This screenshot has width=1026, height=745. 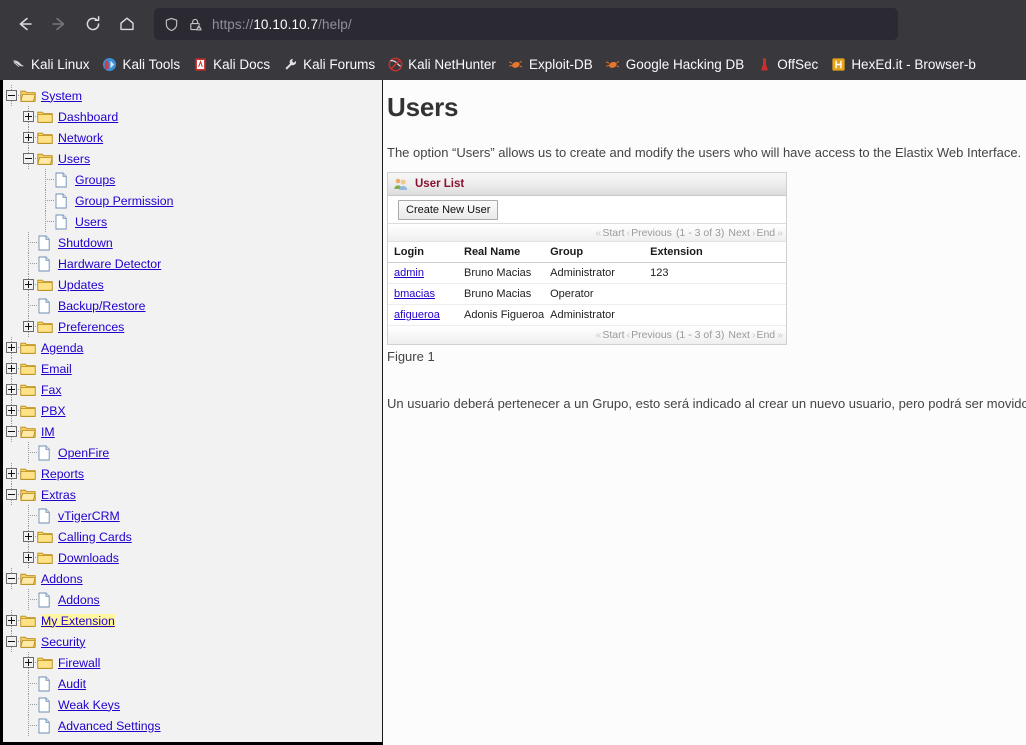 I want to click on tree-item-label: Backup/Restore, so click(x=102, y=306).